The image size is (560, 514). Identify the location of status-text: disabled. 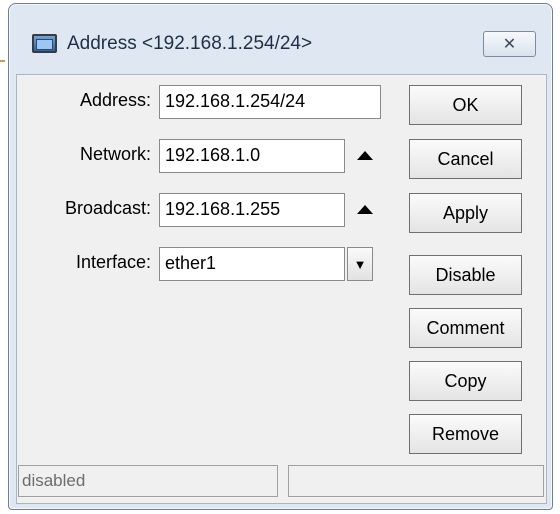
(148, 481).